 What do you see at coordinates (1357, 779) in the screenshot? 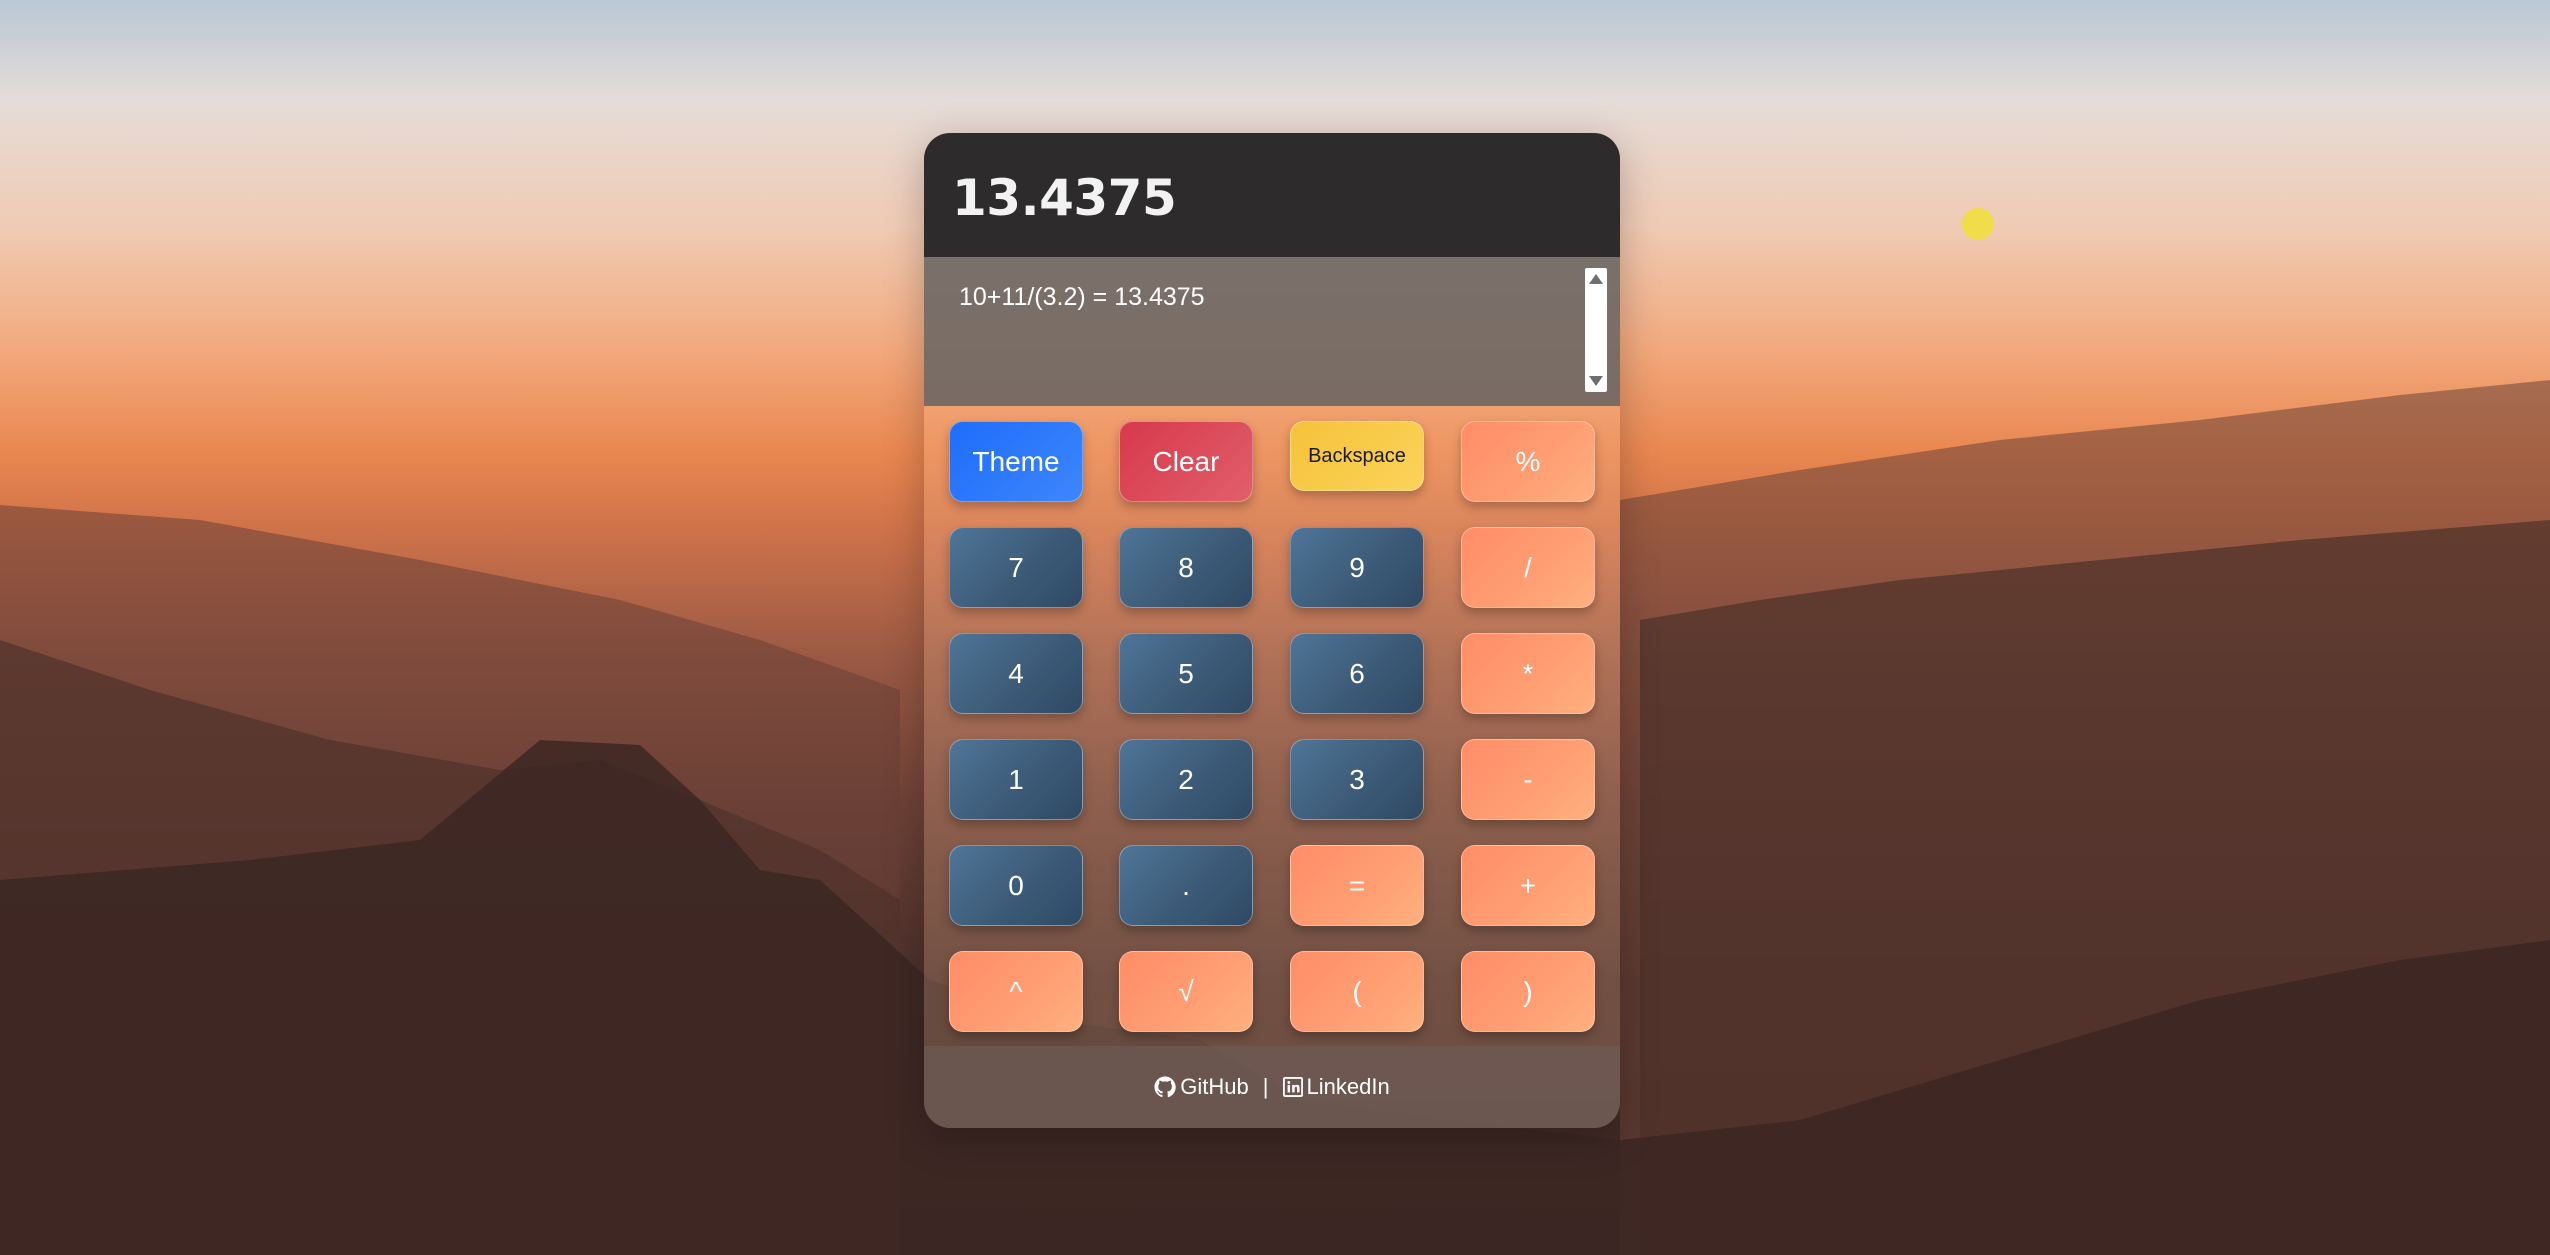
I see `three-button: 3` at bounding box center [1357, 779].